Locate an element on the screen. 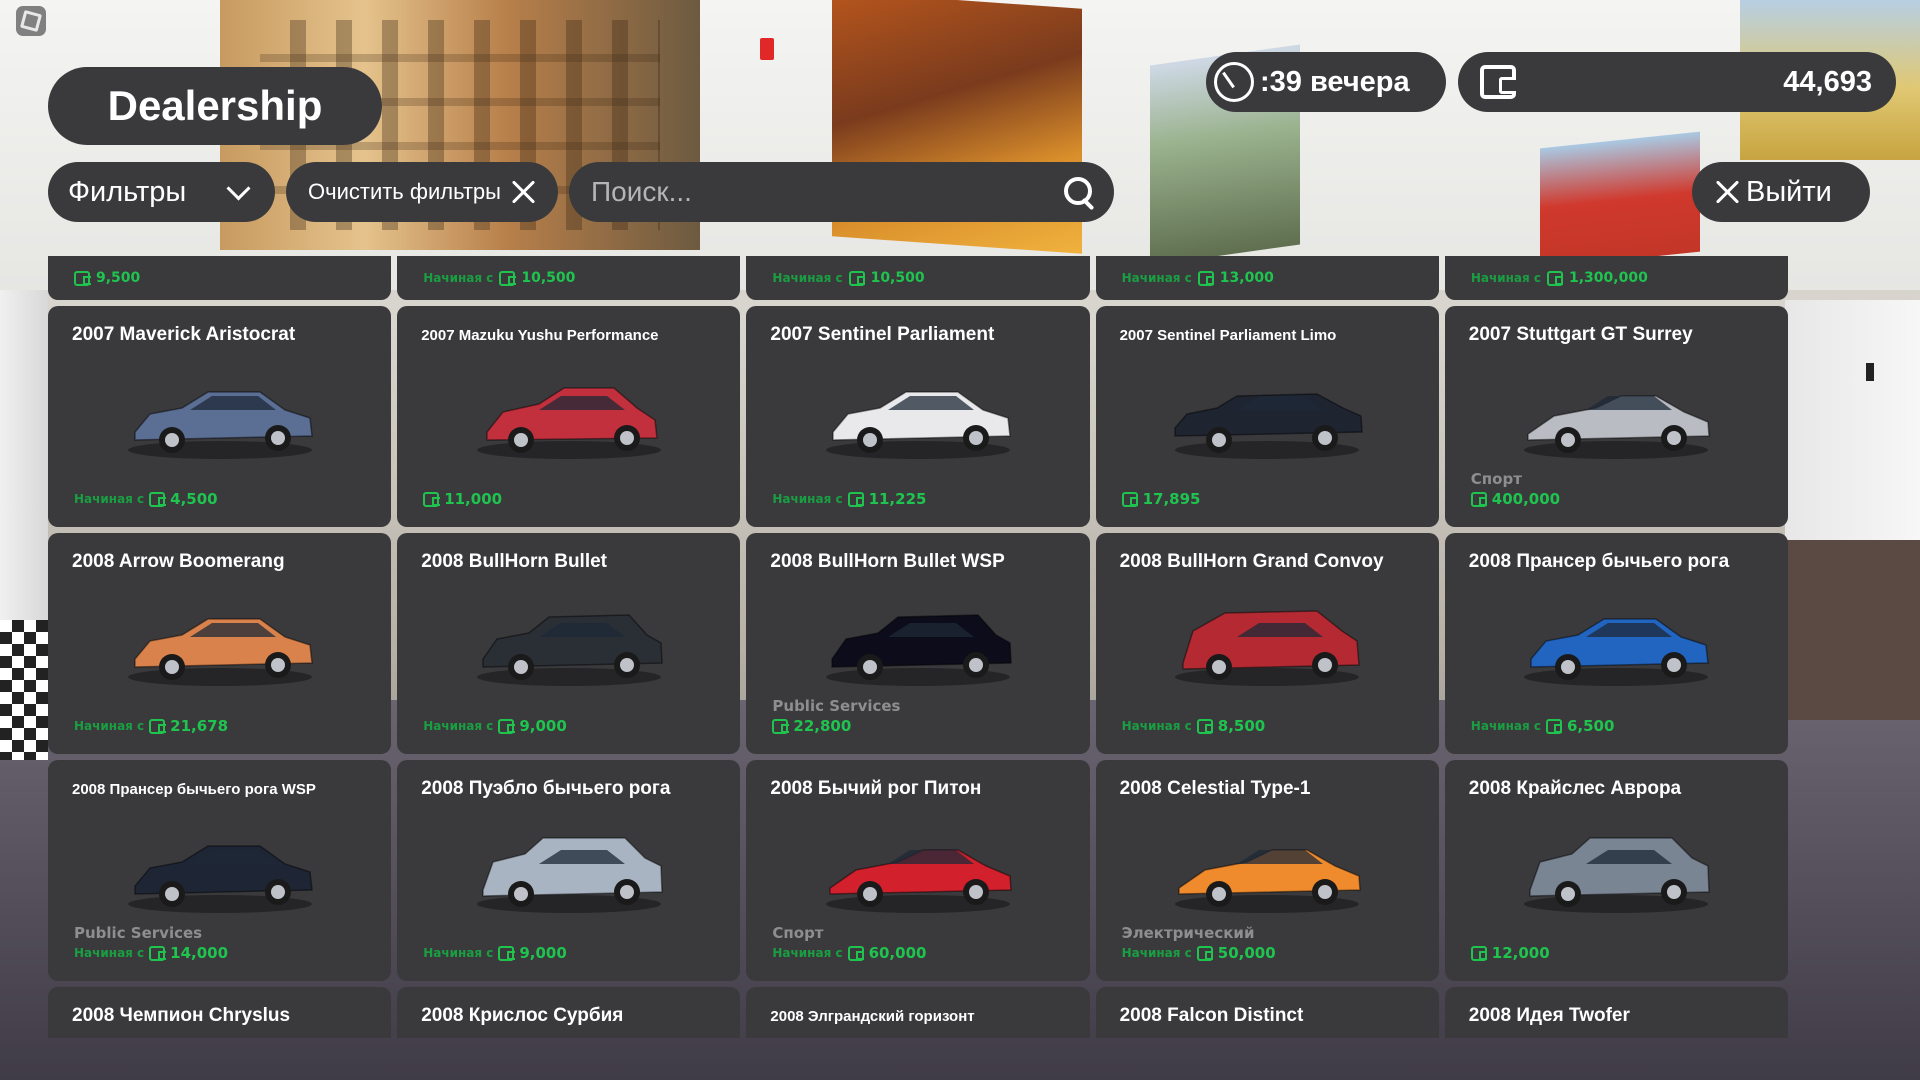 This screenshot has height=1080, width=1920. vehicle-price: Начиная с 21,678 is located at coordinates (151, 726).